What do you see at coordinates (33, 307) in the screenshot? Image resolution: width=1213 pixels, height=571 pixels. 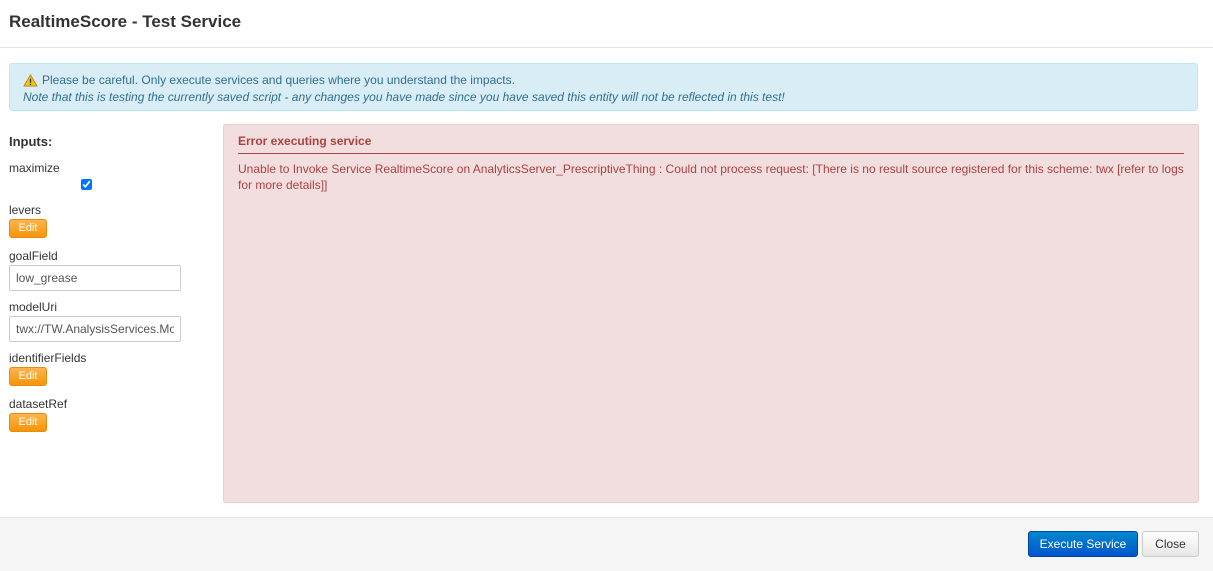 I see `modeluri-label: modelUri` at bounding box center [33, 307].